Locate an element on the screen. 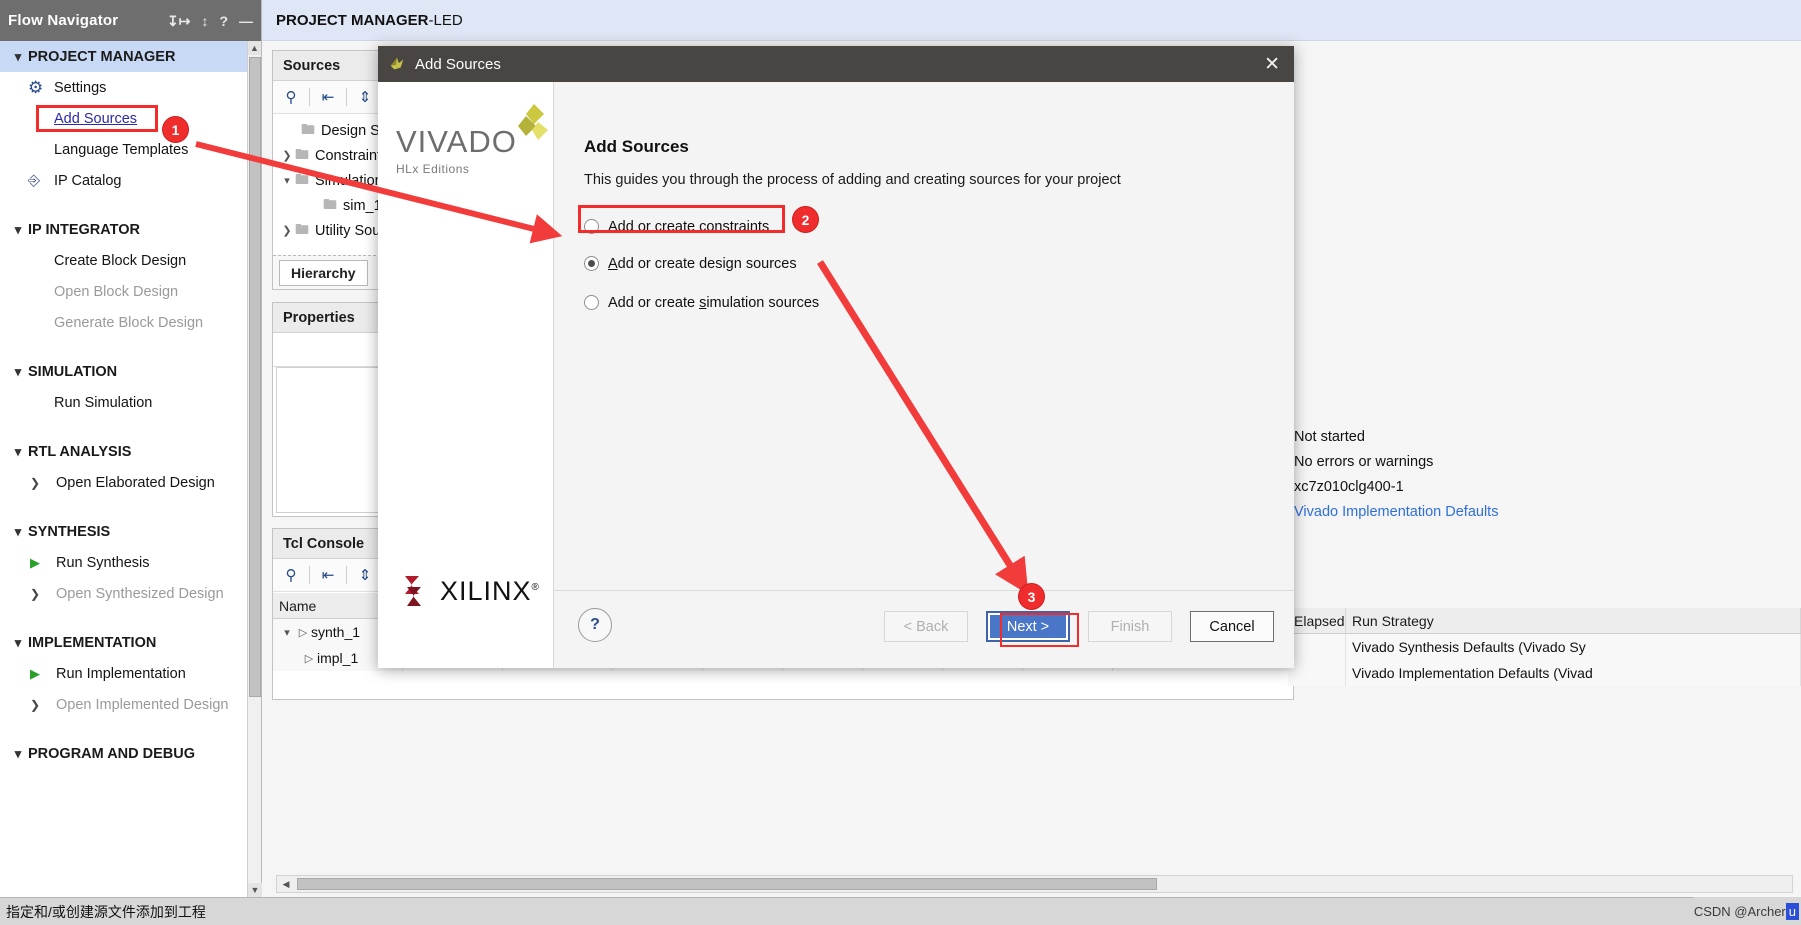  sidebar-item-settings: Settings is located at coordinates (123, 87).